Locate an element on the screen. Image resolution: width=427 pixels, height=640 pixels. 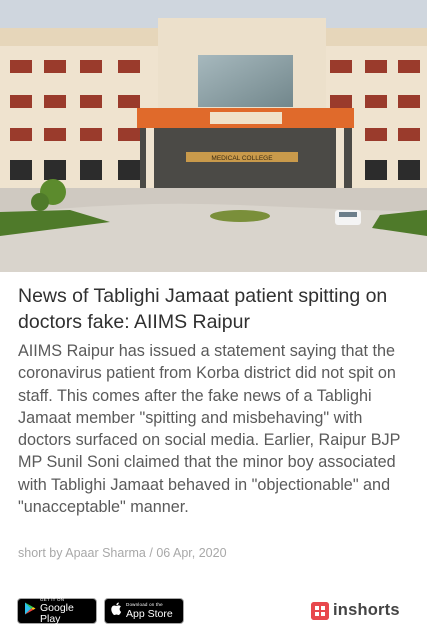
byline-prefix: short by is located at coordinates (40, 553).